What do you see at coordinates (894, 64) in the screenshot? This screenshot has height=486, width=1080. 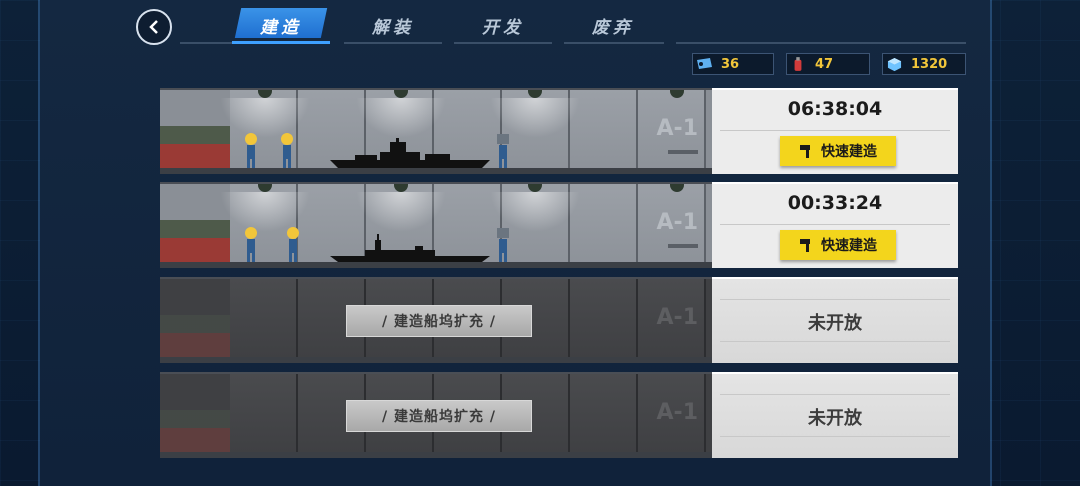 I see `cube-icon` at bounding box center [894, 64].